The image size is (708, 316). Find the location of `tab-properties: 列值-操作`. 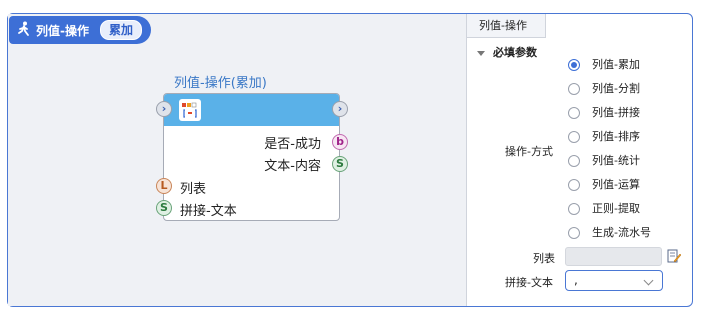

tab-properties: 列值-操作 is located at coordinates (506, 26).